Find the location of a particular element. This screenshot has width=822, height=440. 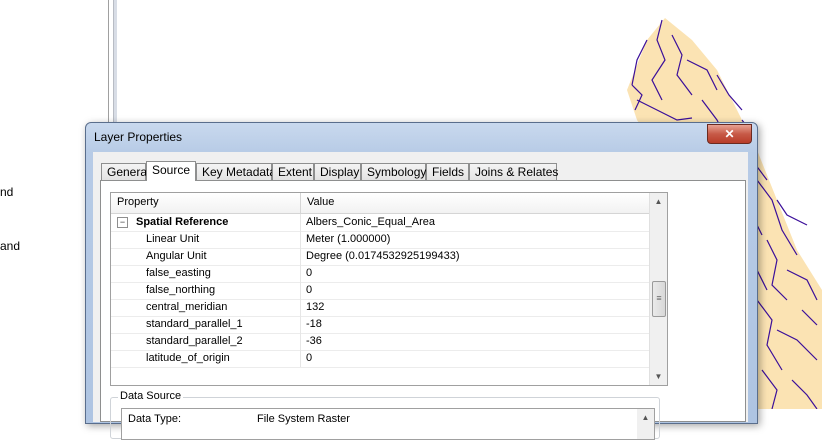

property-key: Linear Unit is located at coordinates (173, 239).